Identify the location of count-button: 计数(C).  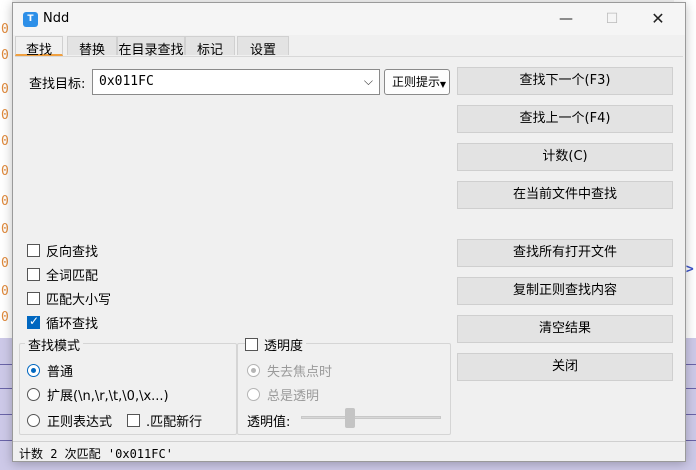
(565, 157).